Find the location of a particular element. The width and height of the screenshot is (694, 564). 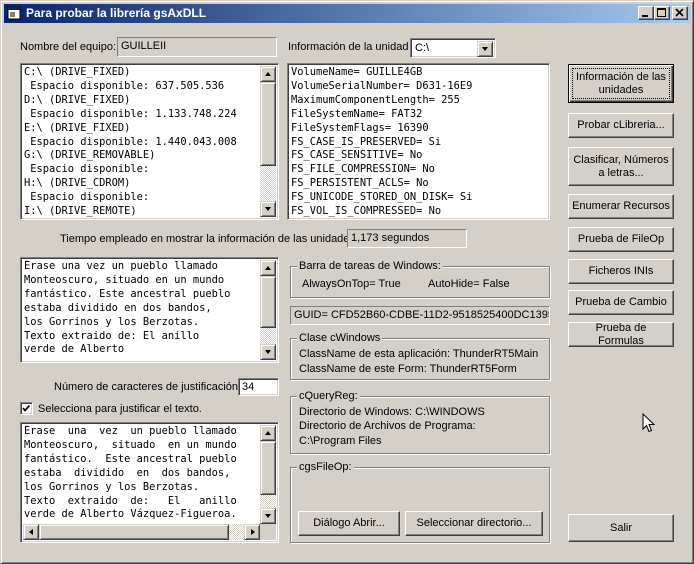

computer-name-field: GUILLEII is located at coordinates (197, 47).